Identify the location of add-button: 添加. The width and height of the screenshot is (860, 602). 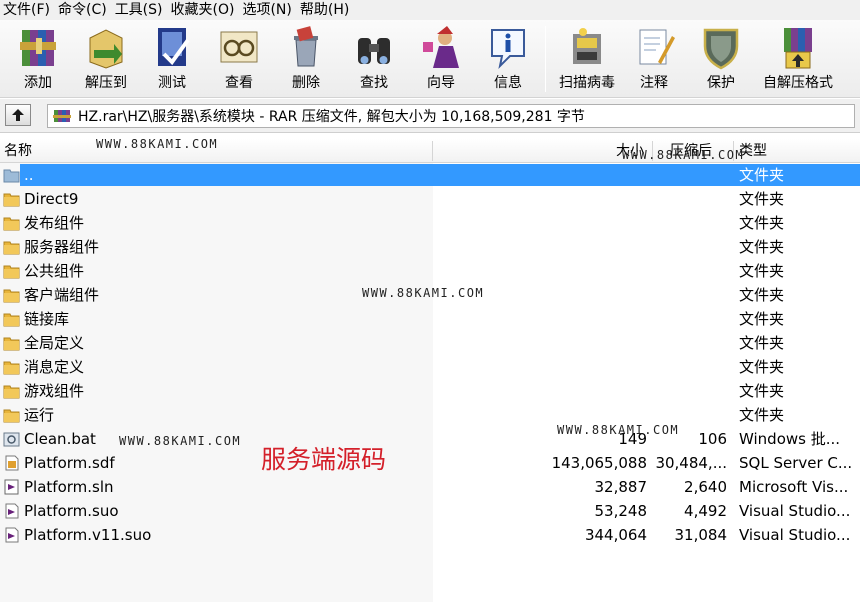
(38, 58).